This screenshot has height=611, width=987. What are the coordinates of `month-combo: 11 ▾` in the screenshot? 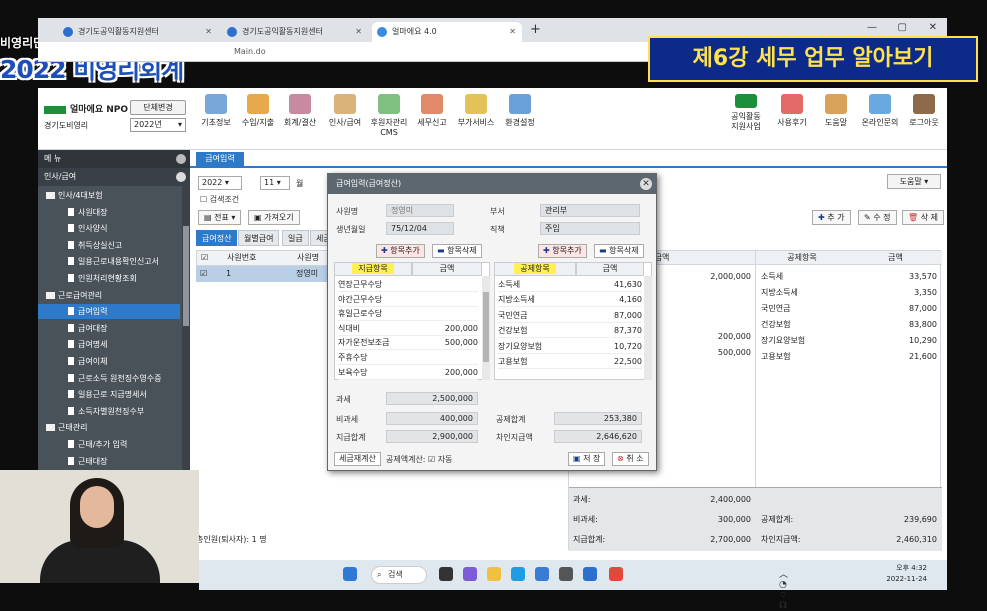 It's located at (275, 183).